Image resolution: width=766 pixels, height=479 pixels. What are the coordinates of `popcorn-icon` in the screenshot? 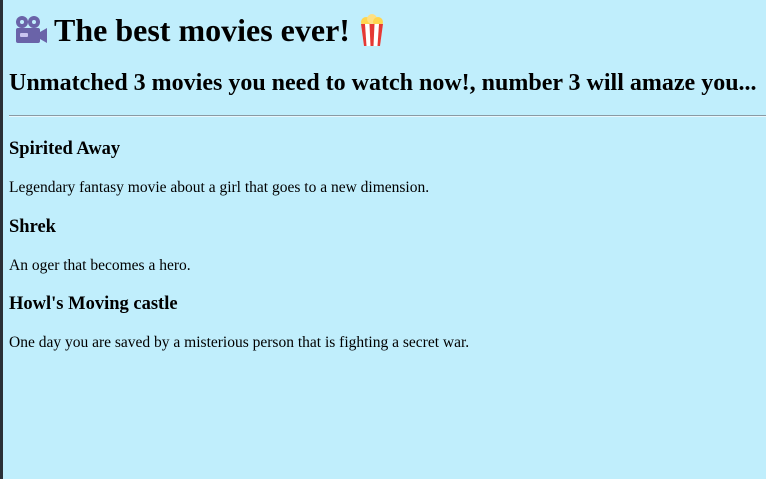 It's located at (371, 30).